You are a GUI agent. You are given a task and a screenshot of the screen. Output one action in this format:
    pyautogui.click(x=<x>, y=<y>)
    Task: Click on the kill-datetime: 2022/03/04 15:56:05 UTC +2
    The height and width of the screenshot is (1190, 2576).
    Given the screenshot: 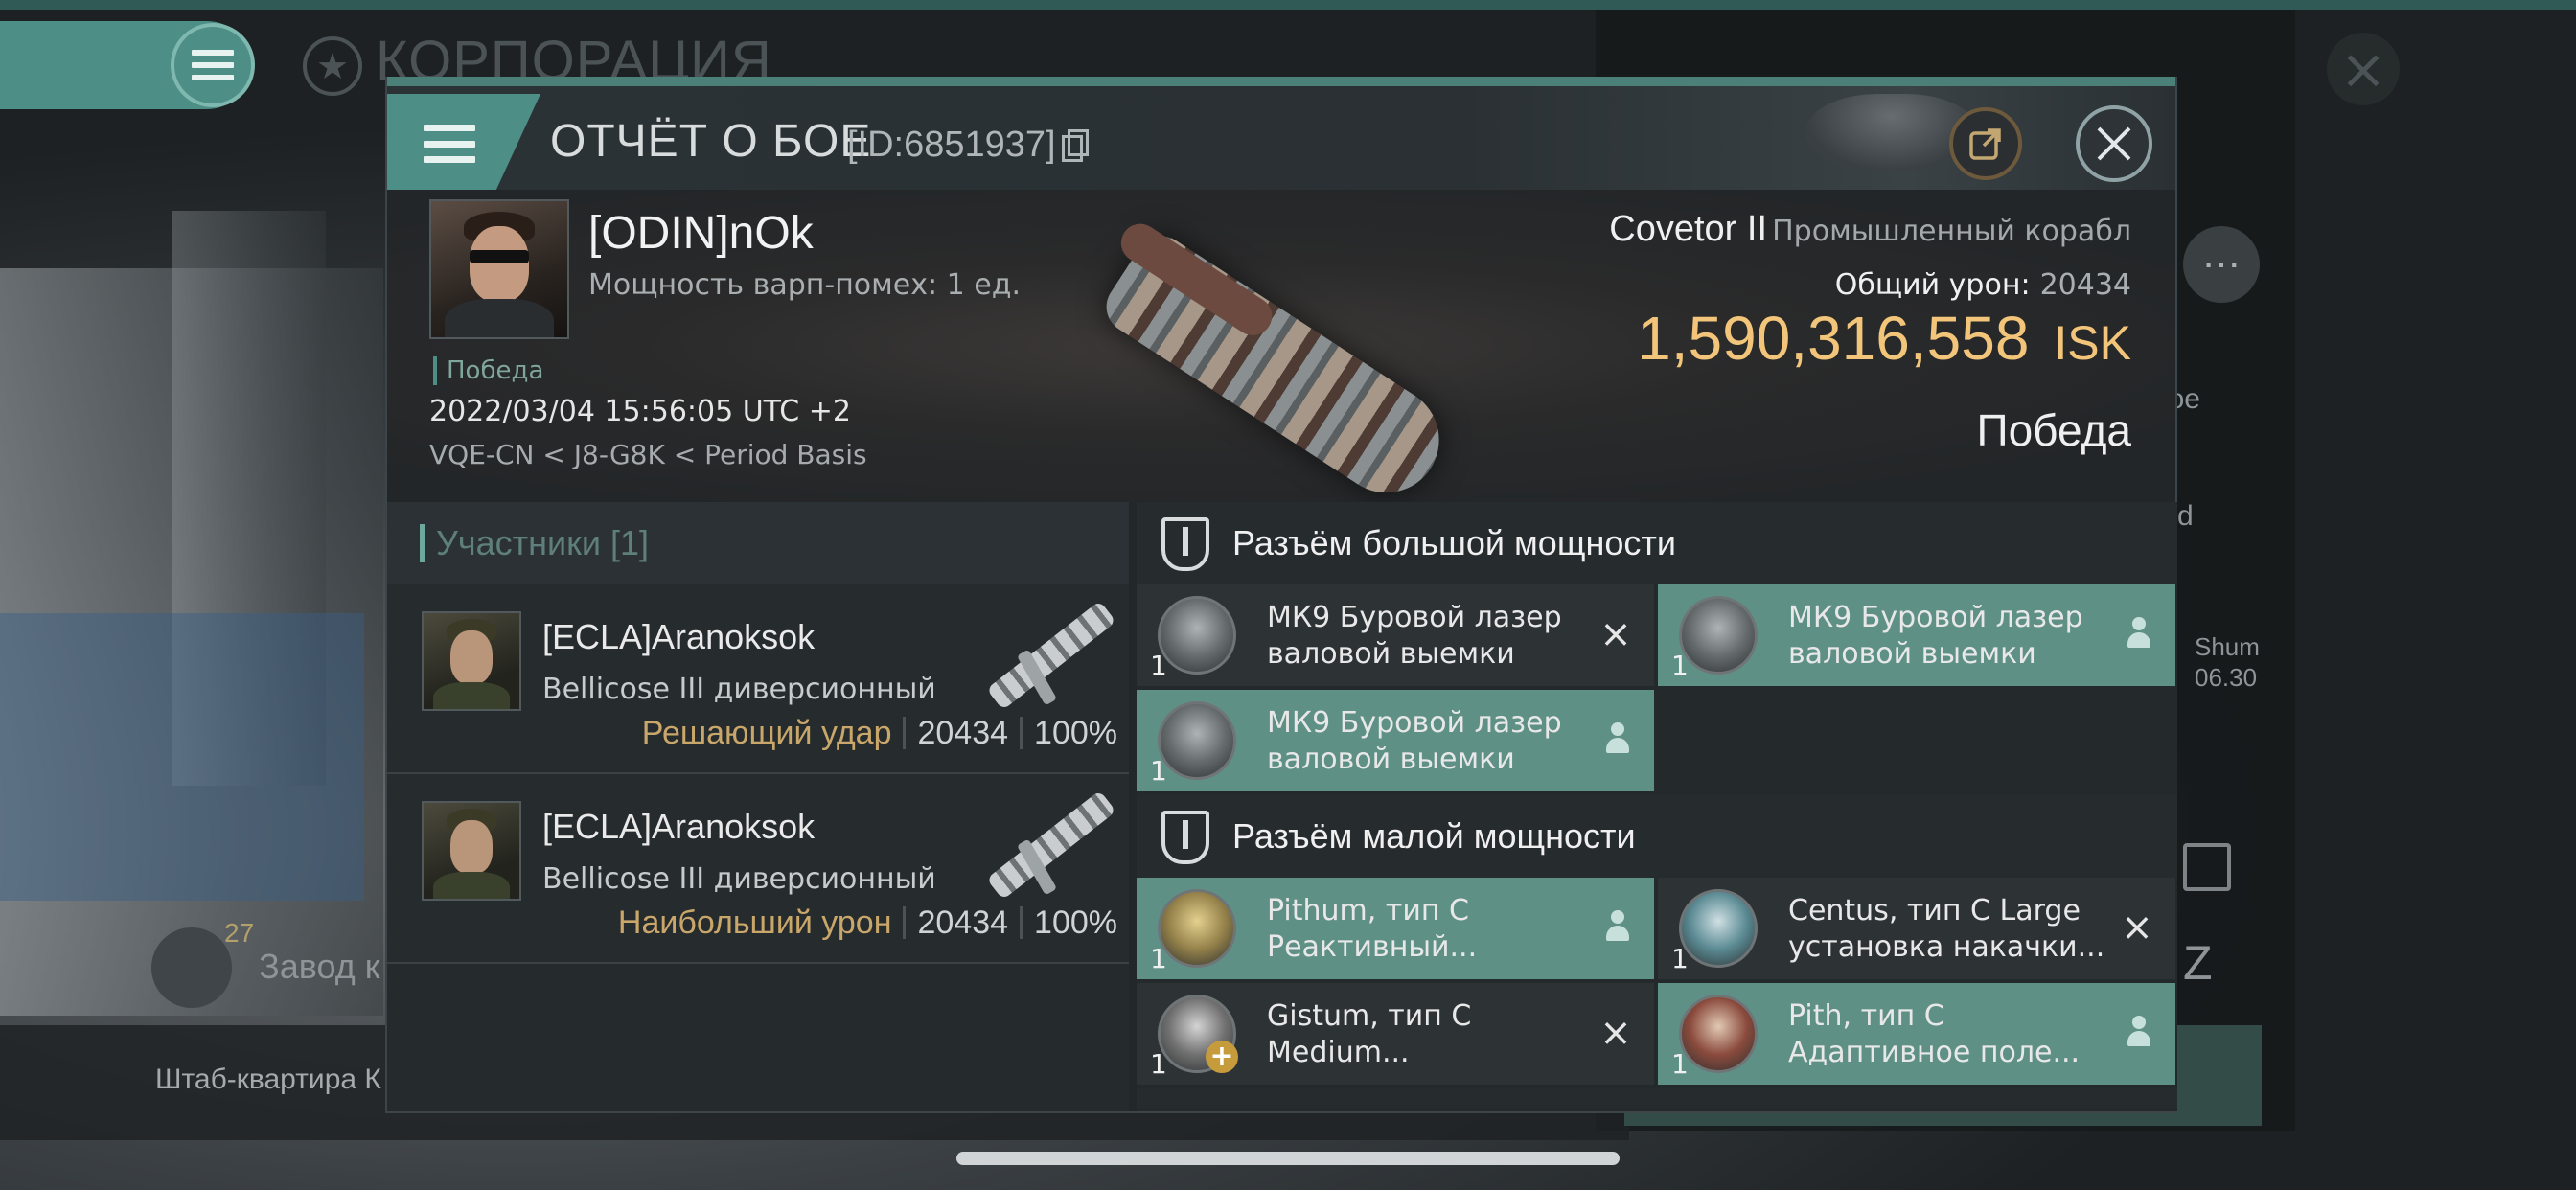 What is the action you would take?
    pyautogui.click(x=640, y=412)
    